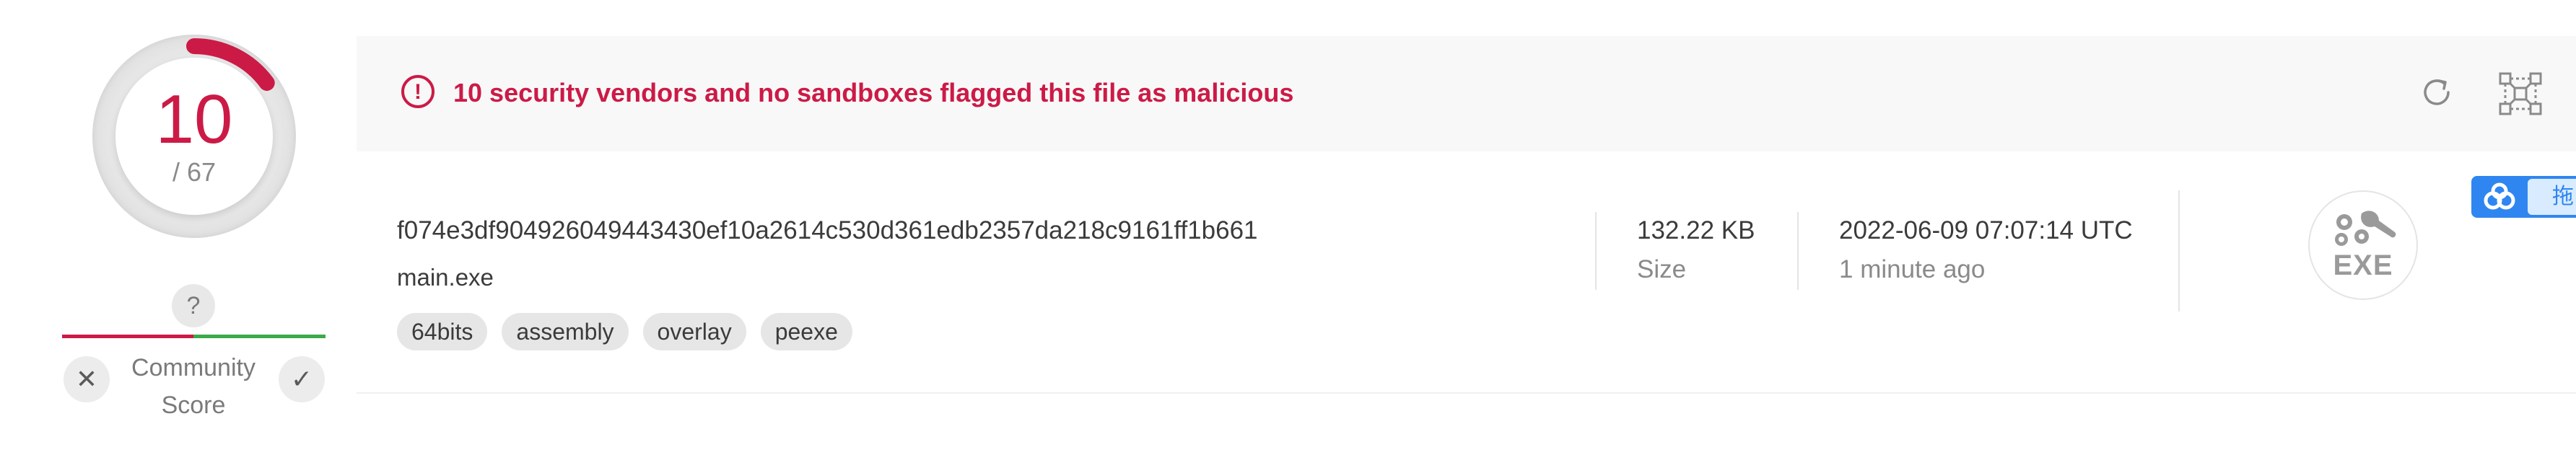 The height and width of the screenshot is (455, 2576). I want to click on exclamation-circle-icon: !, so click(418, 92).